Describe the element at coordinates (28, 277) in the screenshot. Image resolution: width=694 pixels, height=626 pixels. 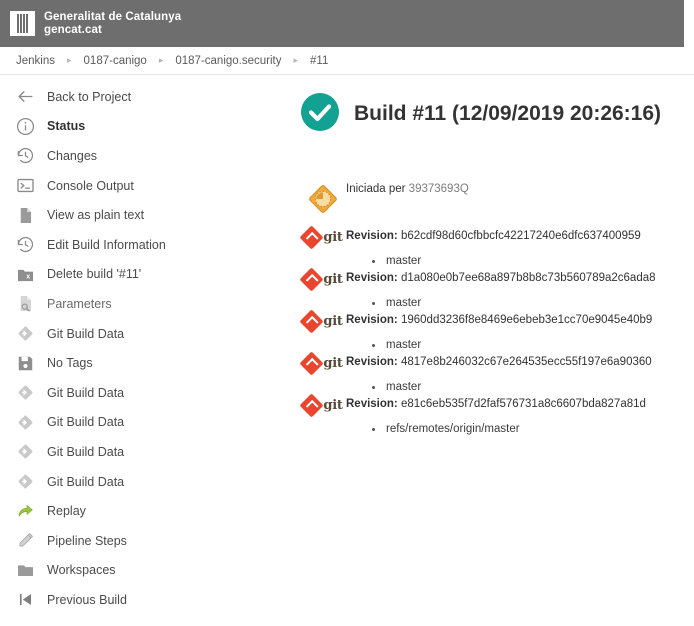
I see `svg-text: x` at that location.